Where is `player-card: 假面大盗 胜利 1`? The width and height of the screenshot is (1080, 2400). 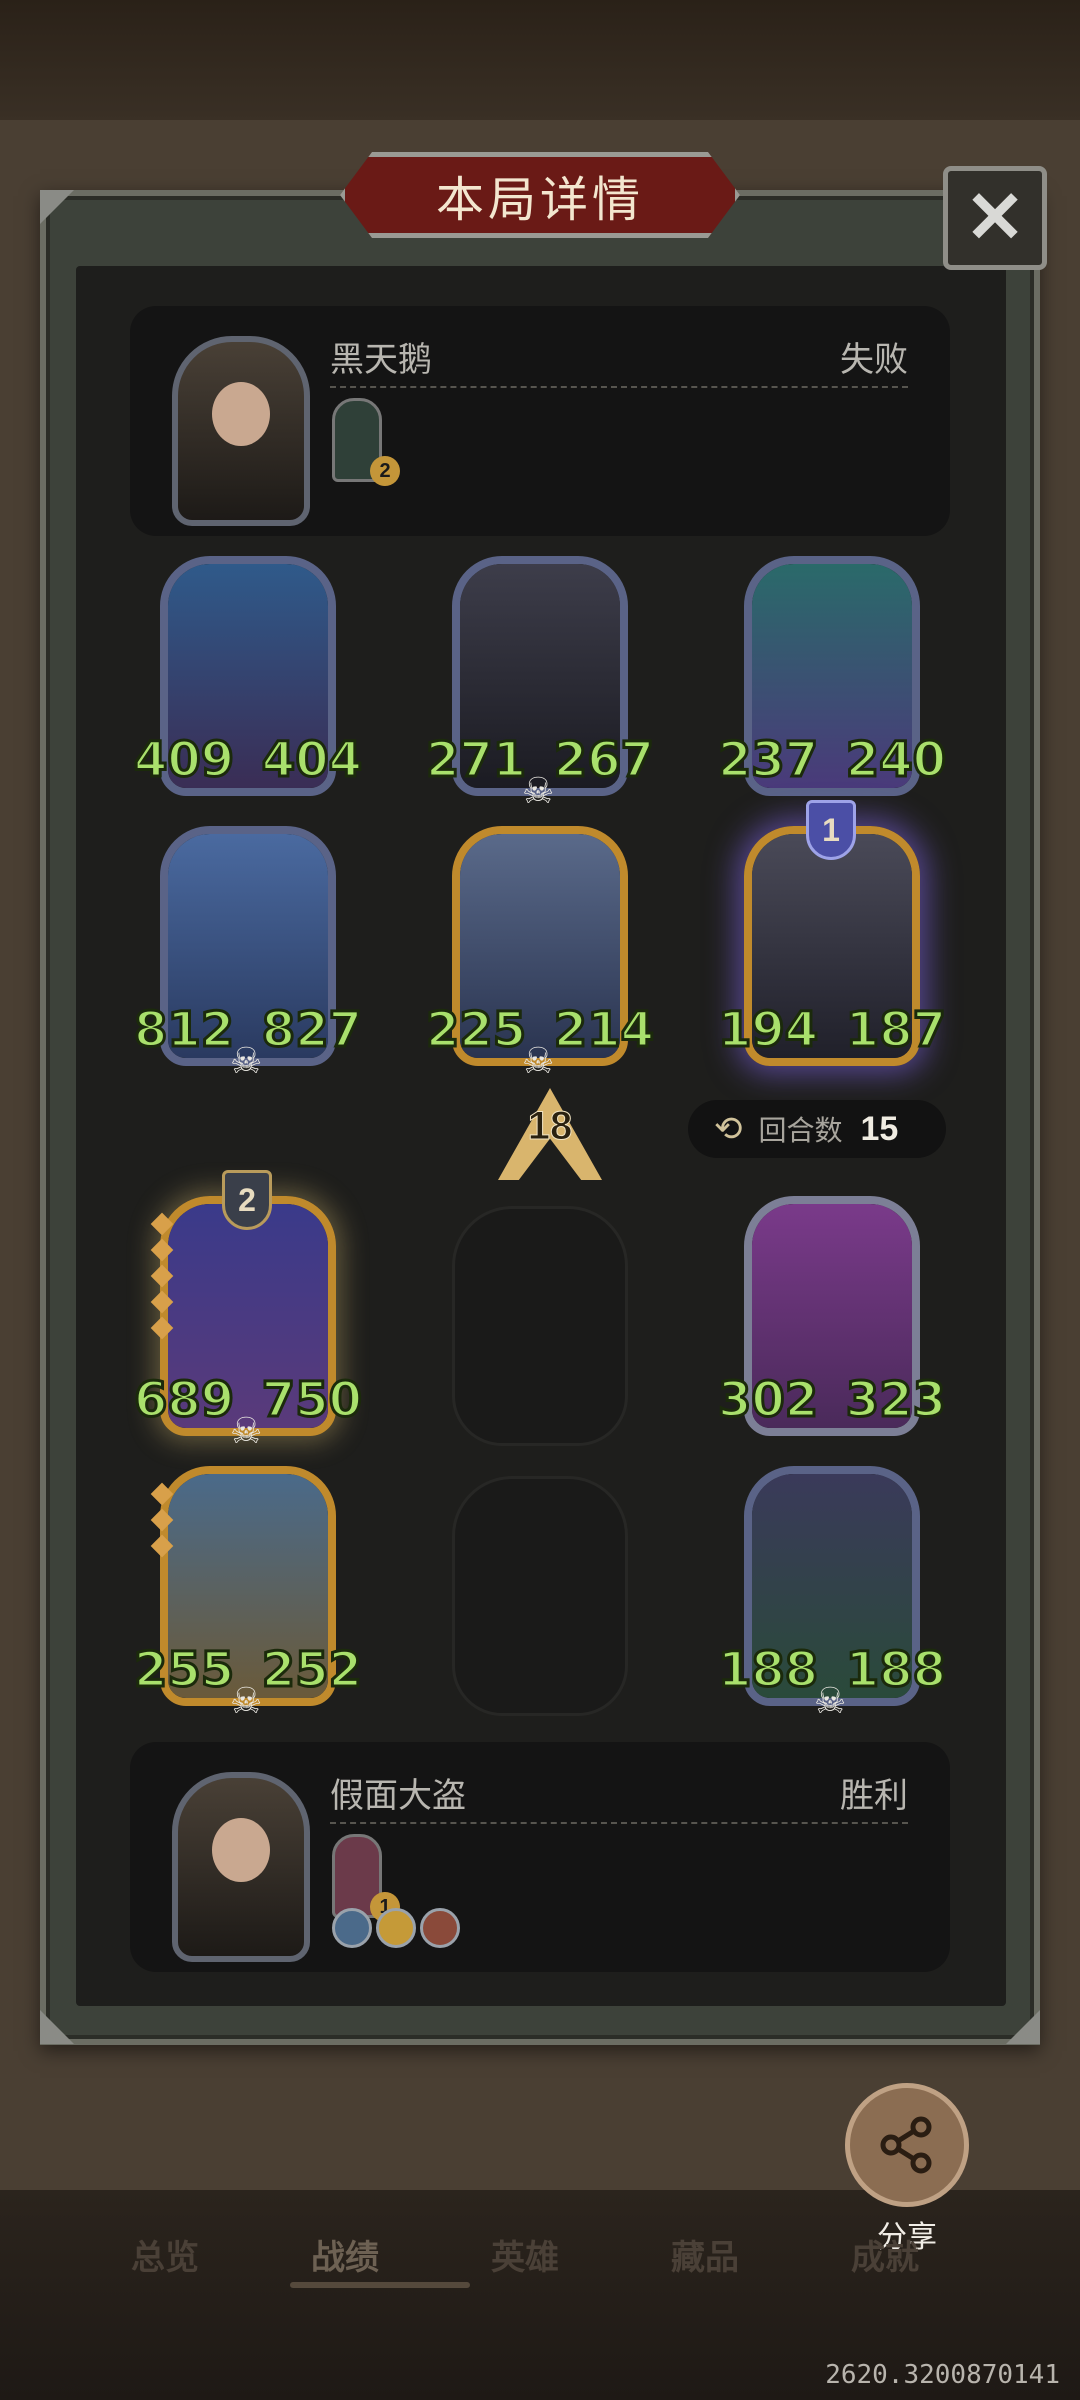 player-card: 假面大盗 胜利 1 is located at coordinates (540, 1857).